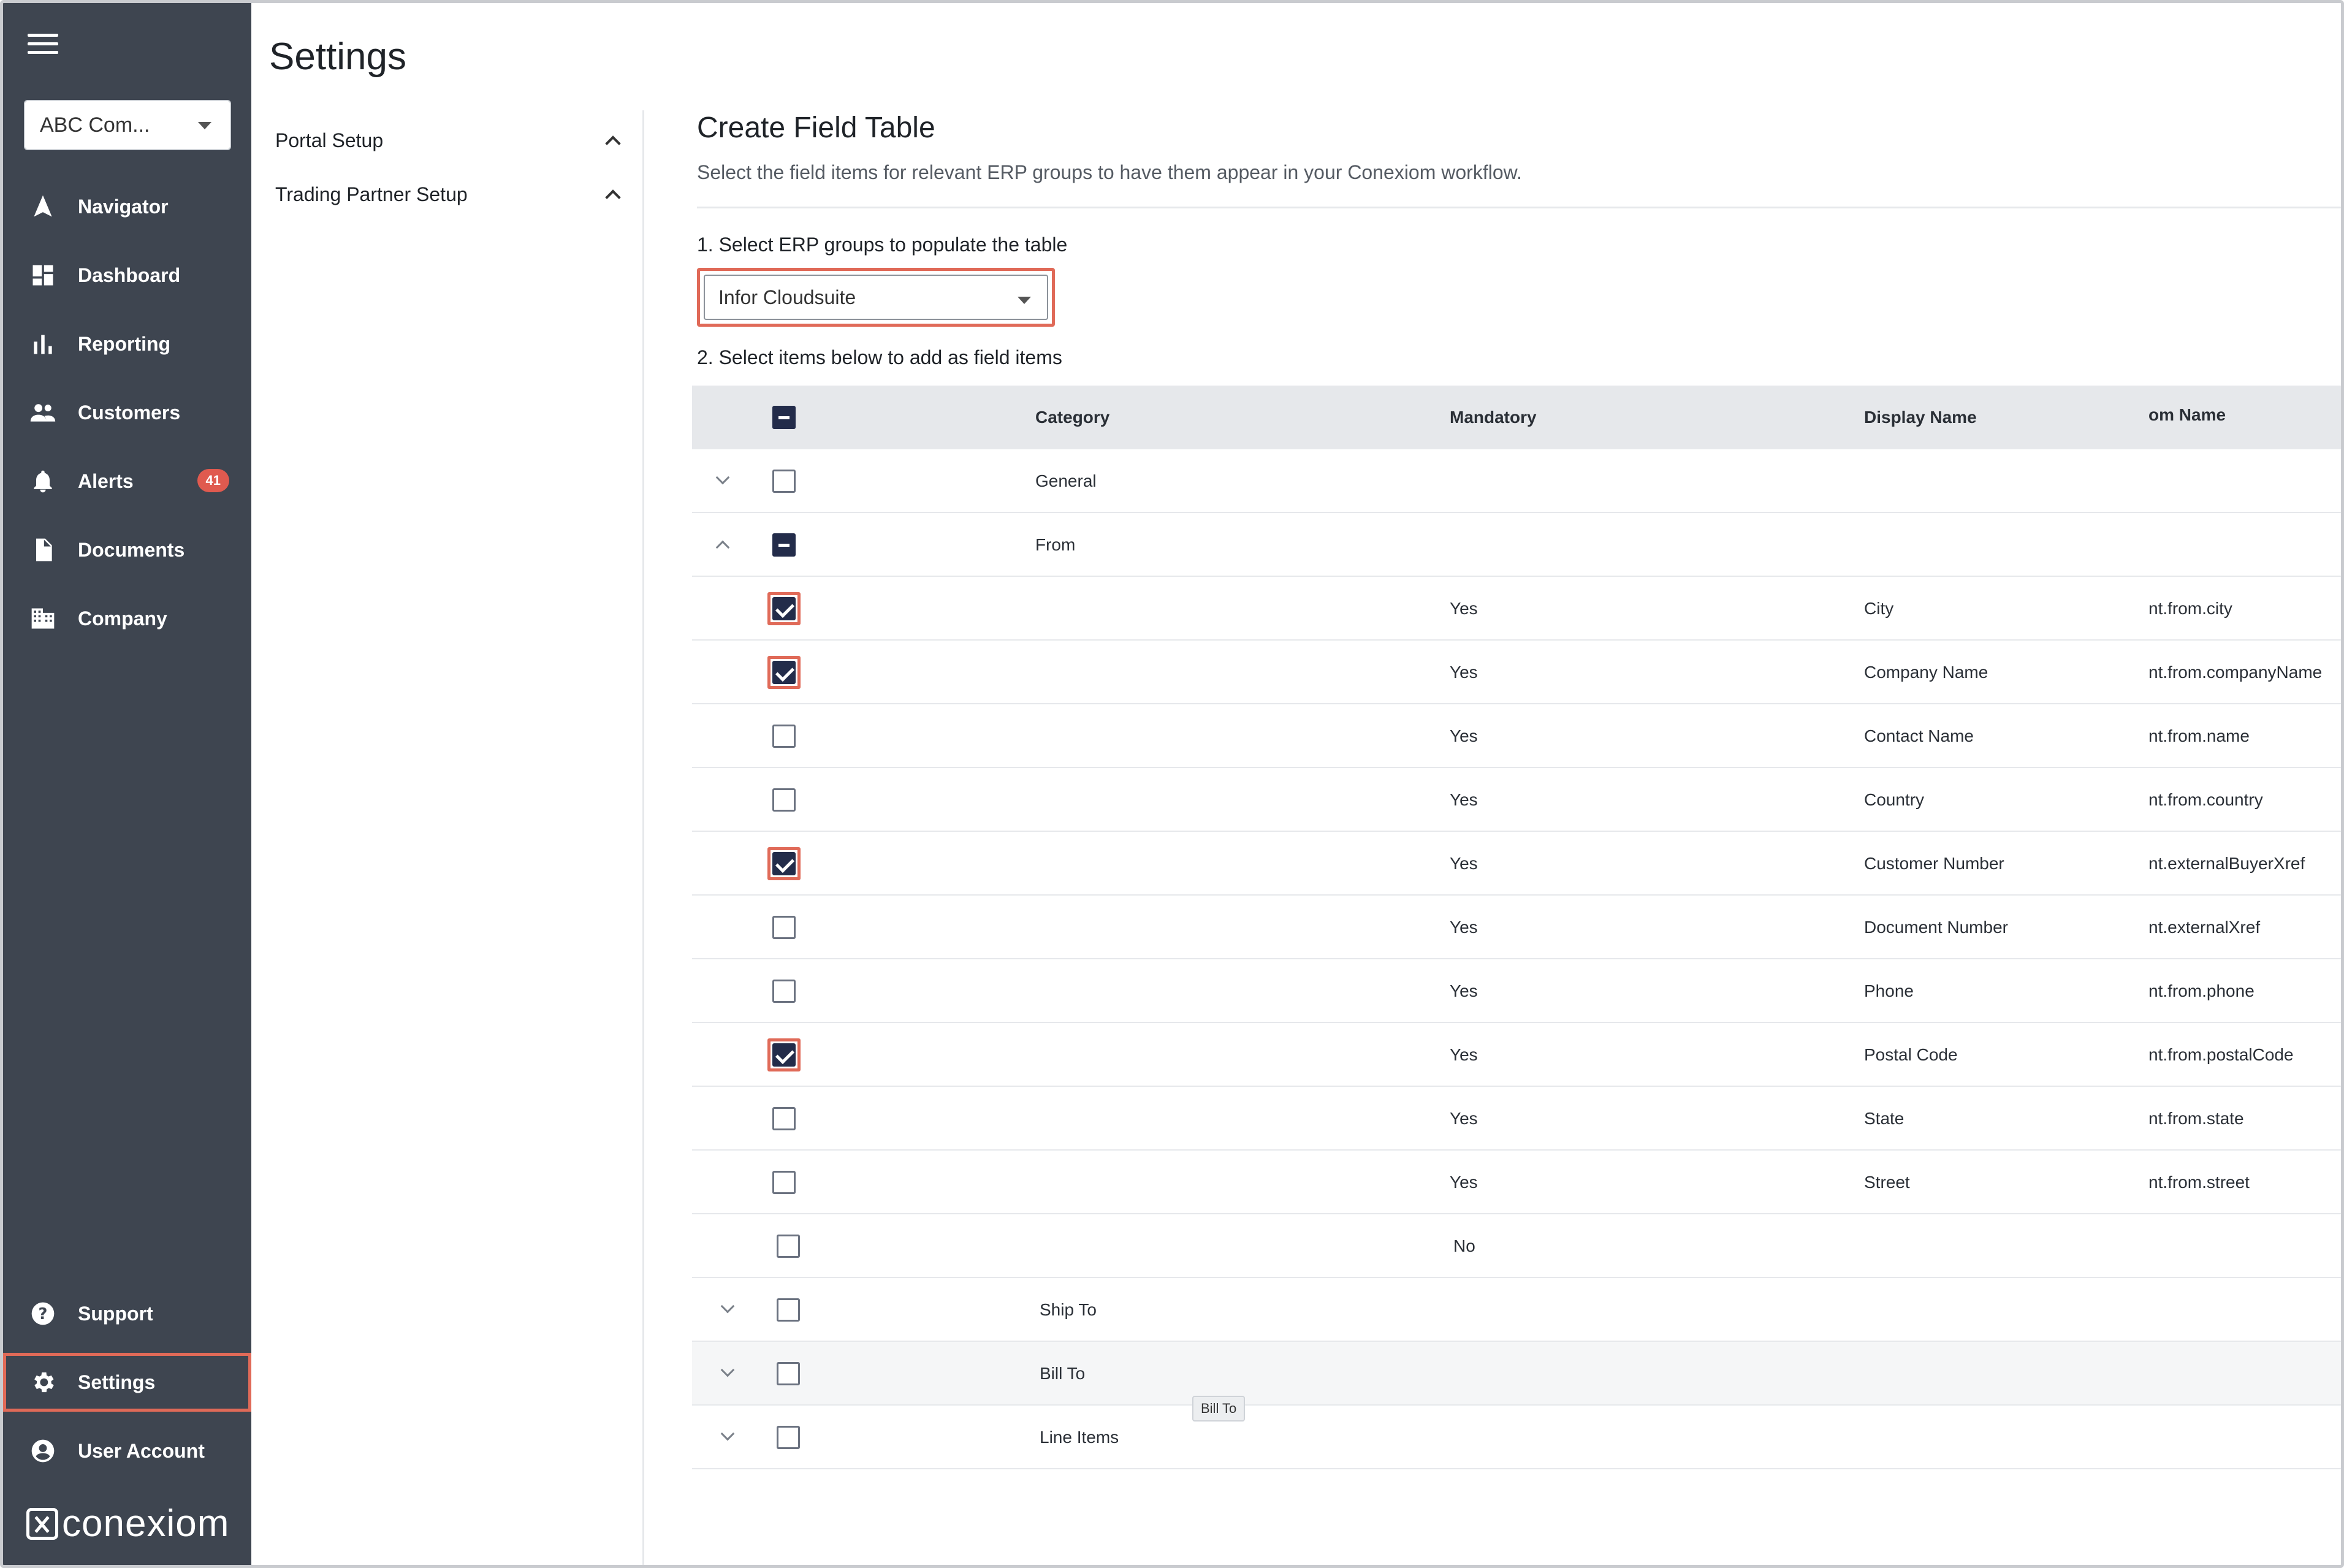 This screenshot has height=1568, width=2344. Describe the element at coordinates (1516, 1310) in the screenshot. I see `table-row-group: Ship To` at that location.